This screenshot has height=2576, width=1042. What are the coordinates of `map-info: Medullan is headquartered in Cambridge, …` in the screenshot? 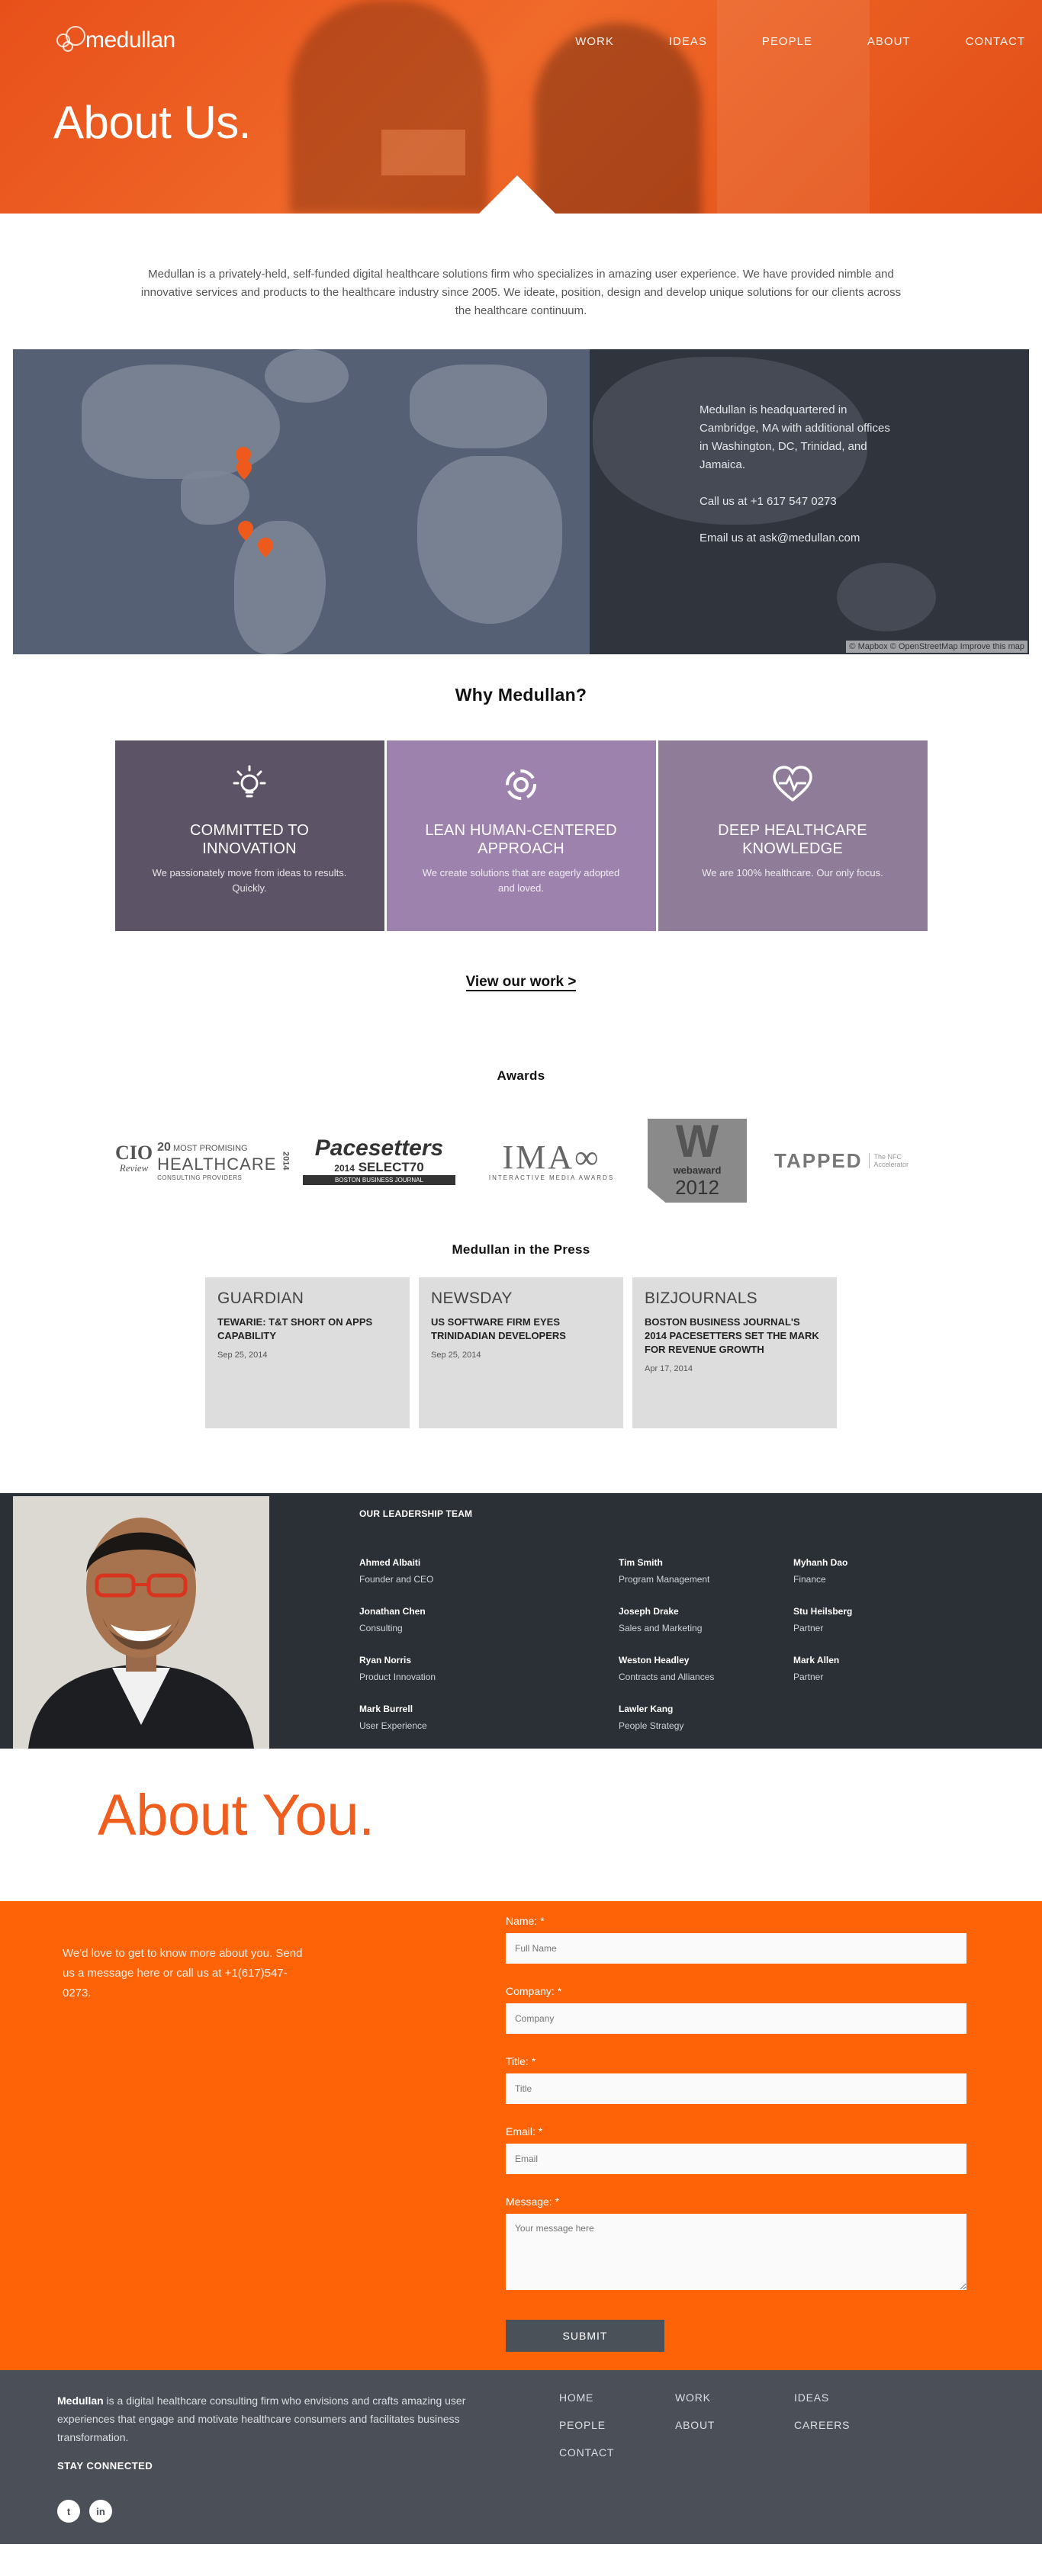 It's located at (799, 483).